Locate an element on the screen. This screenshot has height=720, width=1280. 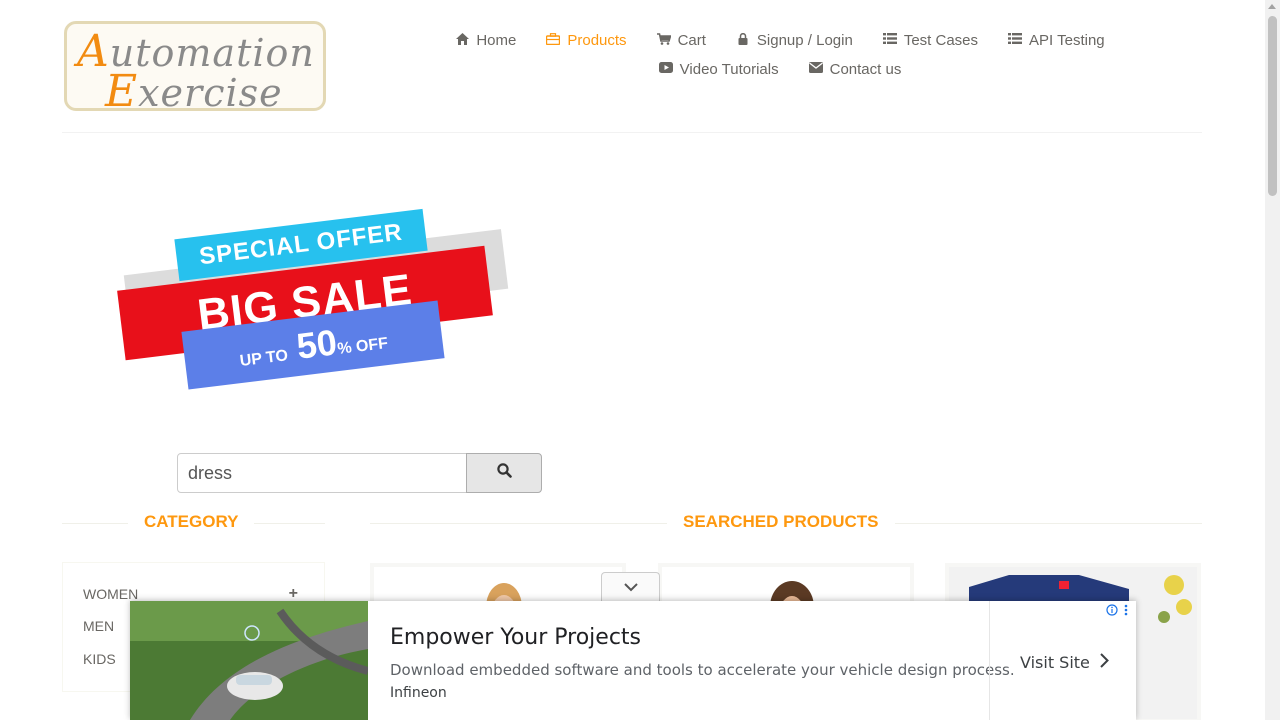
nav-signup-label: Signup / Login is located at coordinates (804, 40).